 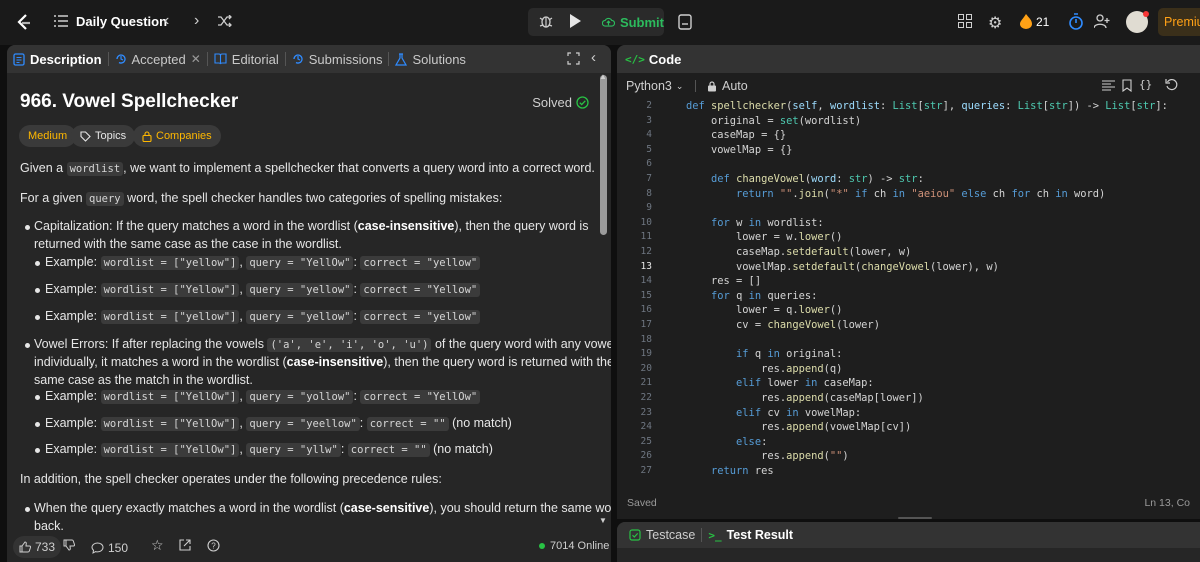 What do you see at coordinates (649, 178) in the screenshot?
I see `line-number: 7` at bounding box center [649, 178].